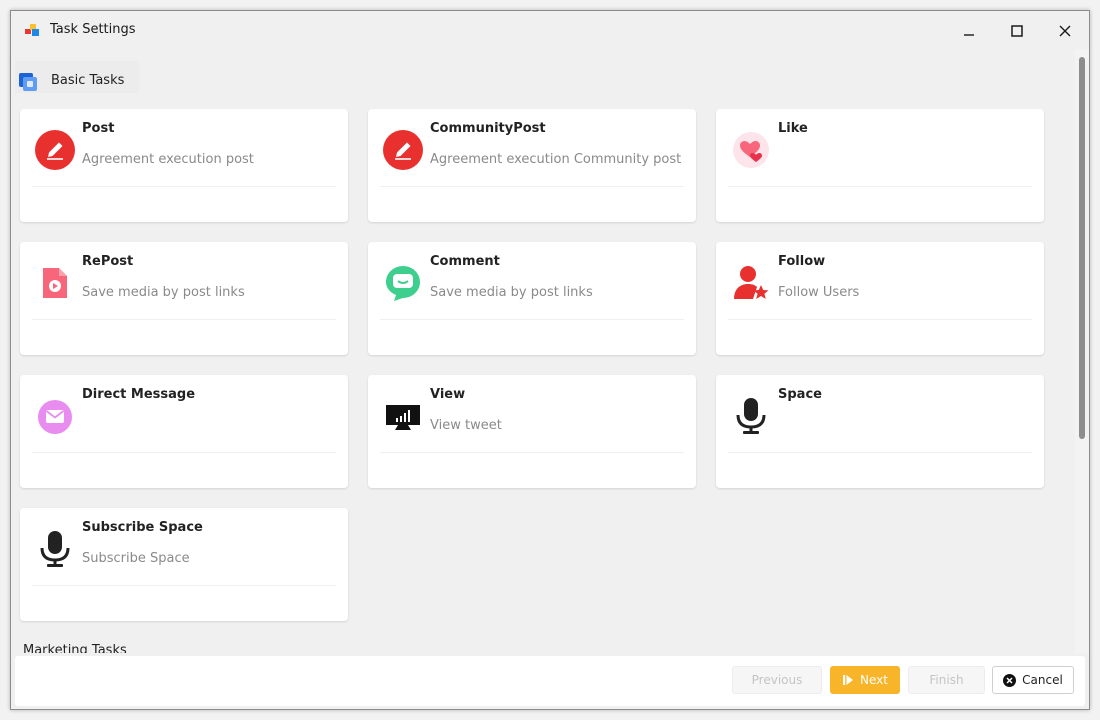 Image resolution: width=1100 pixels, height=720 pixels. I want to click on card-title: RePost, so click(108, 261).